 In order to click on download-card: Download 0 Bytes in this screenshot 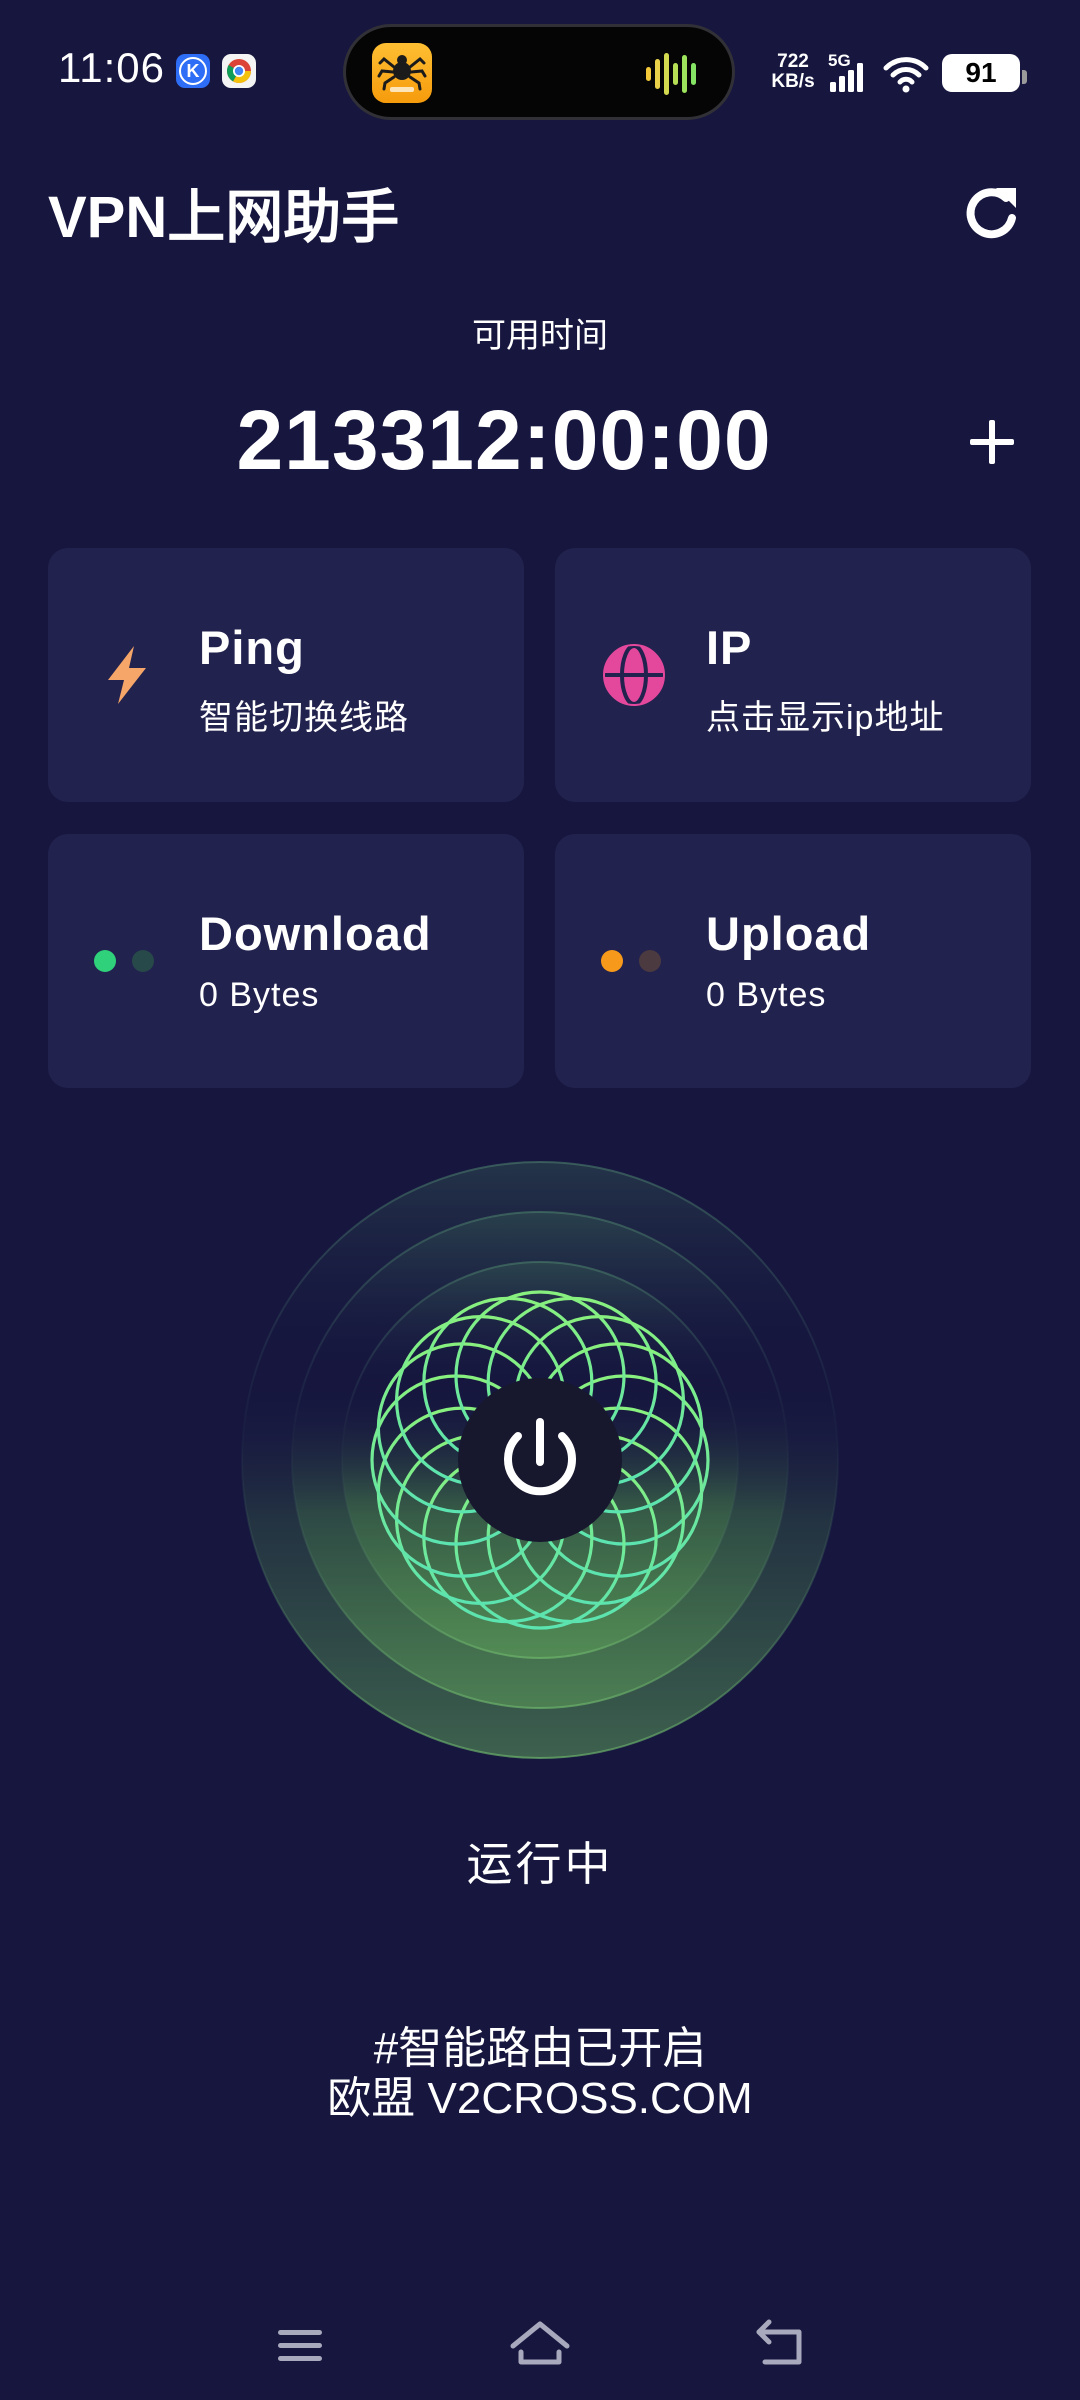, I will do `click(286, 961)`.